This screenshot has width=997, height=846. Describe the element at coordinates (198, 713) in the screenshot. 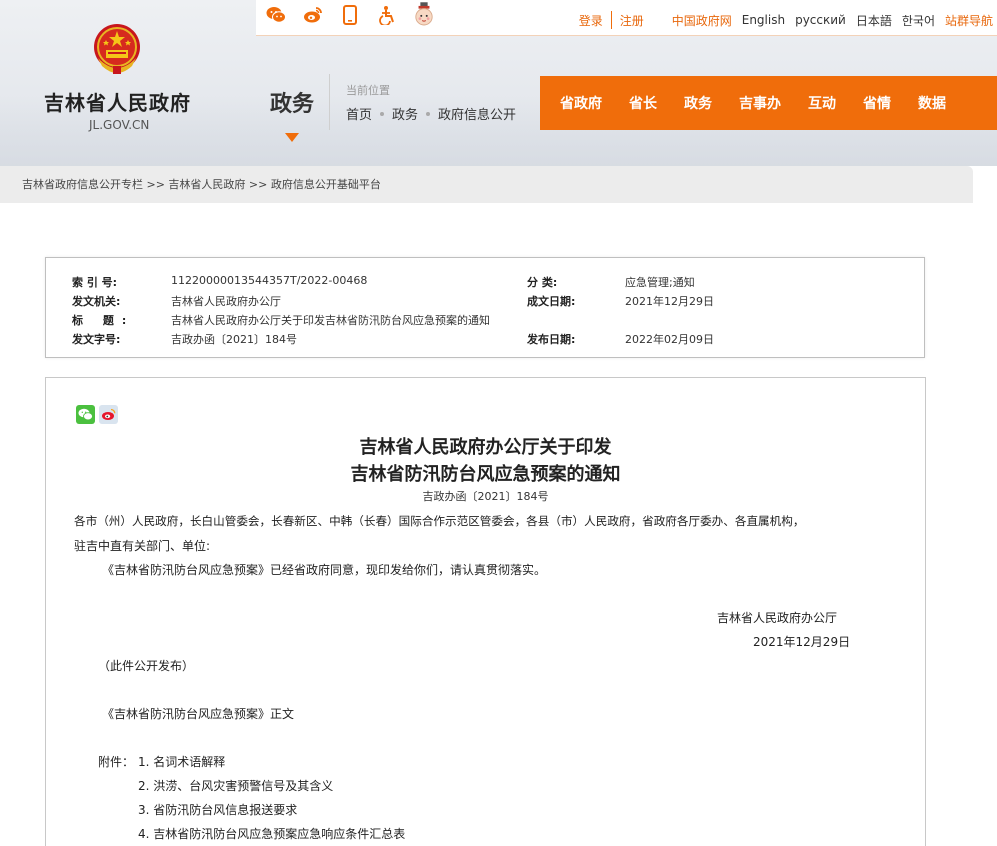

I see `main-text-link: 《吉林省防汛防台风应急预案》正文` at that location.